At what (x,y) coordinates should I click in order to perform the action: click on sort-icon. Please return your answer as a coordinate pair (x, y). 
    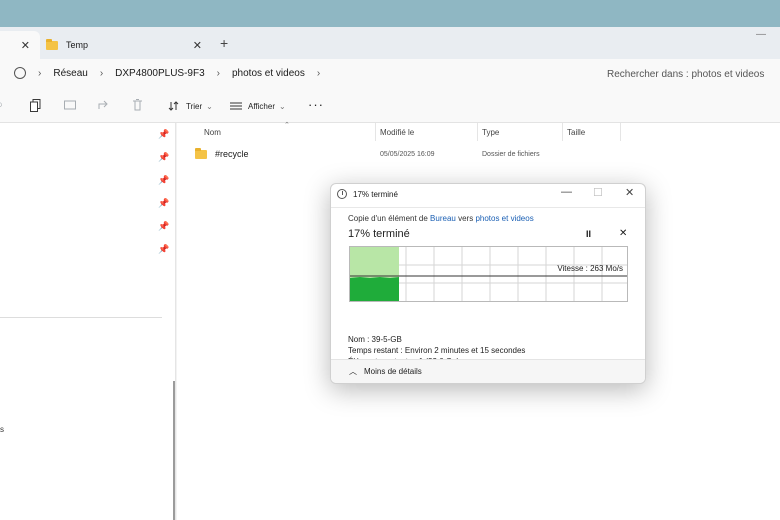
    Looking at the image, I should click on (173, 106).